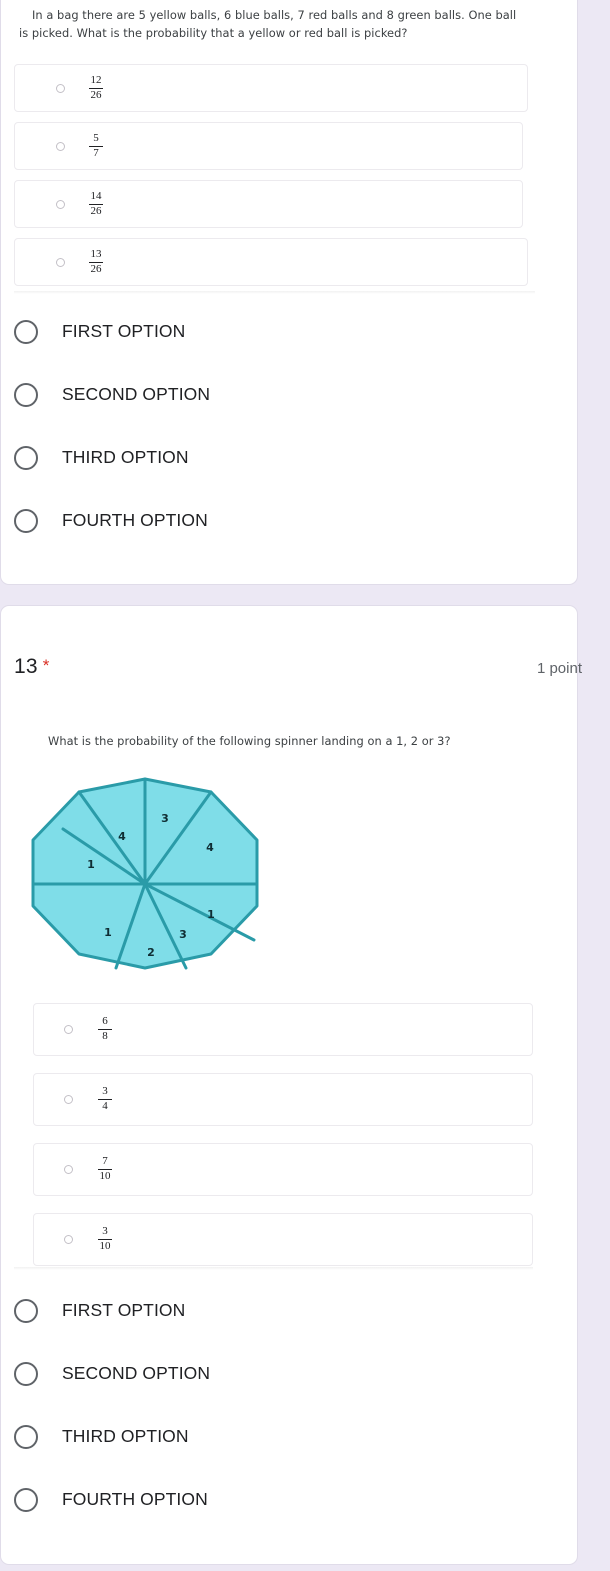 The image size is (610, 1571). I want to click on question-13-option-1: 6 8, so click(283, 1029).